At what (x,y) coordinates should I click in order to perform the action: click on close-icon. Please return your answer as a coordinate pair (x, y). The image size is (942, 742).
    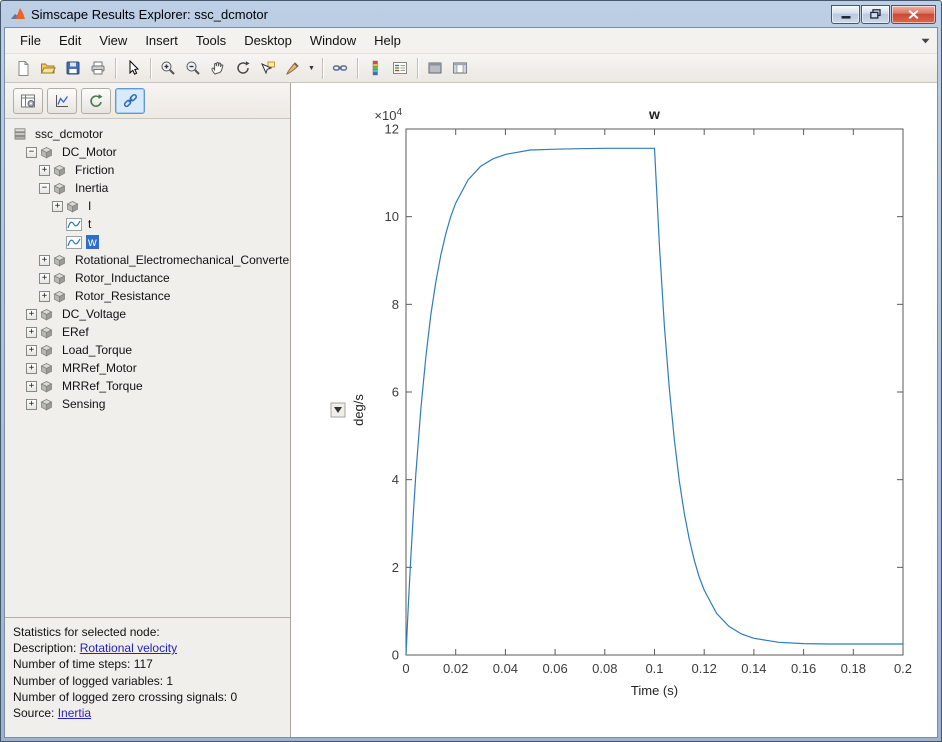
    Looking at the image, I should click on (913, 14).